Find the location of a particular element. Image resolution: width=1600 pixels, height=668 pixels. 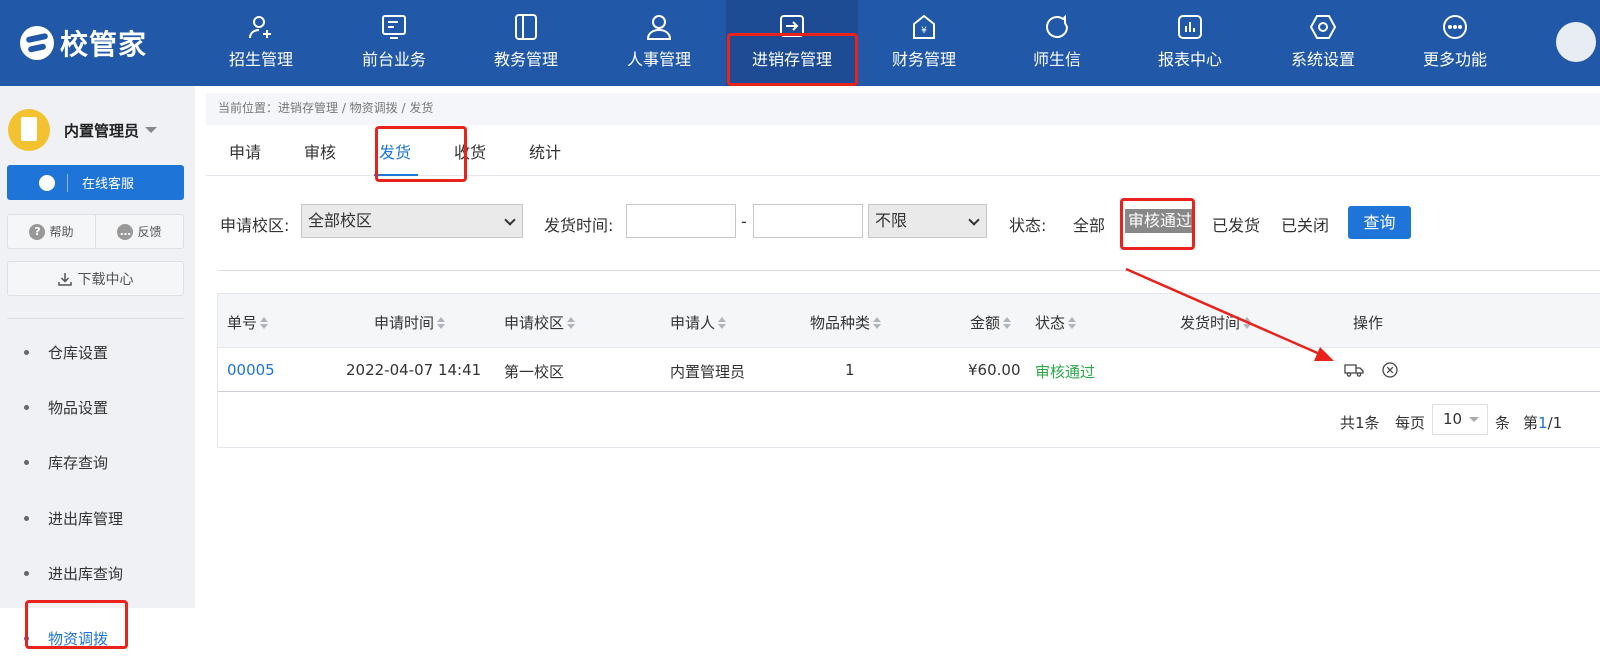

page-size-select: 10 is located at coordinates (1460, 419).